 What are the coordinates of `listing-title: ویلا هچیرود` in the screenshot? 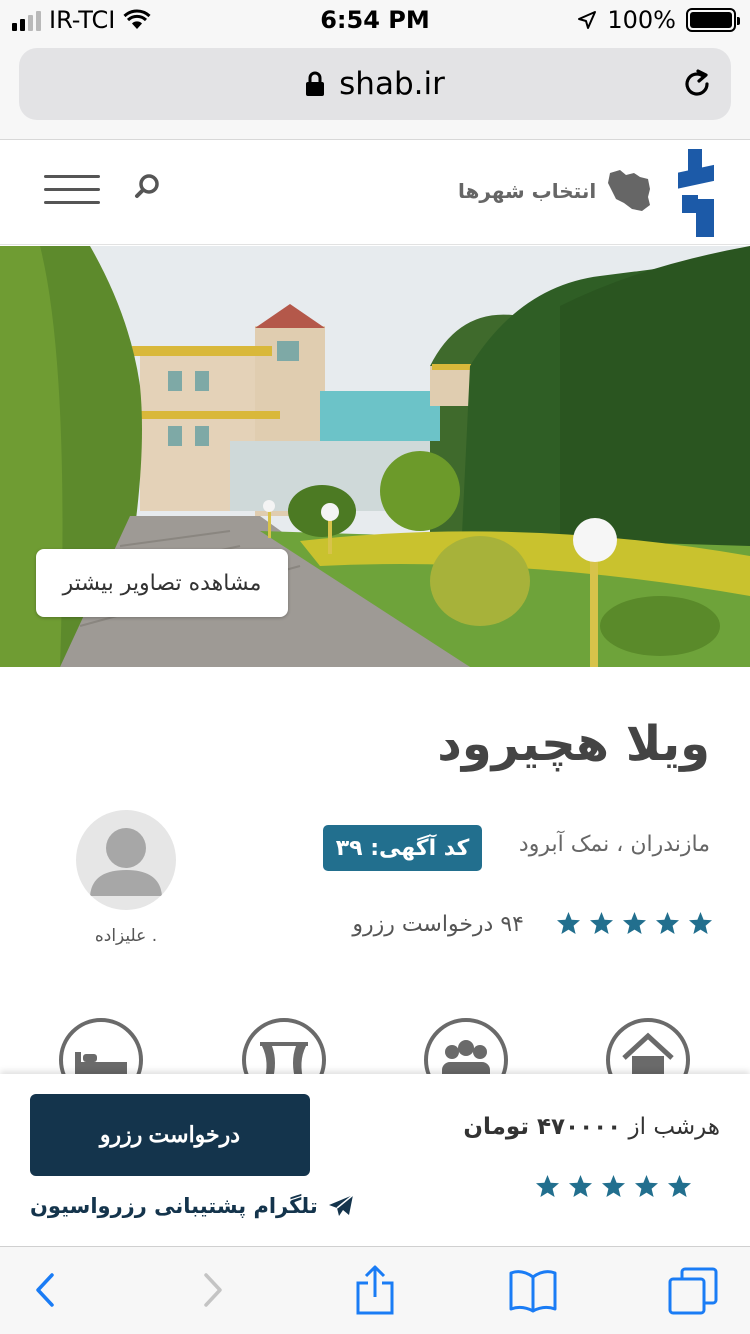 It's located at (573, 744).